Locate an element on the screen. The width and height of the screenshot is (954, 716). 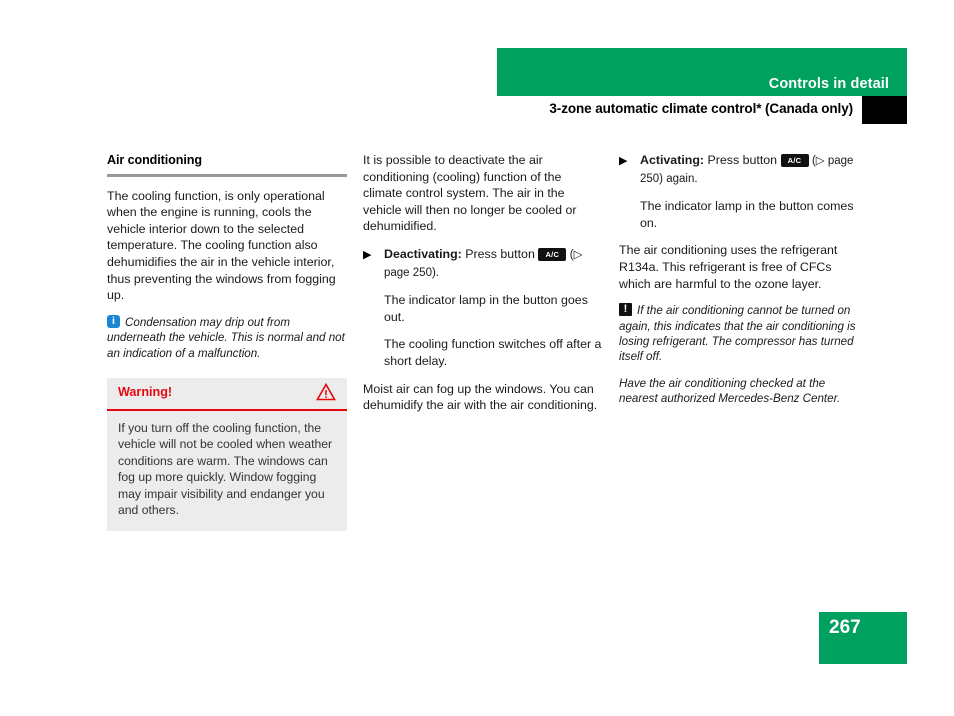
step-label-deactivating: Deactivating: is located at coordinates (423, 253).